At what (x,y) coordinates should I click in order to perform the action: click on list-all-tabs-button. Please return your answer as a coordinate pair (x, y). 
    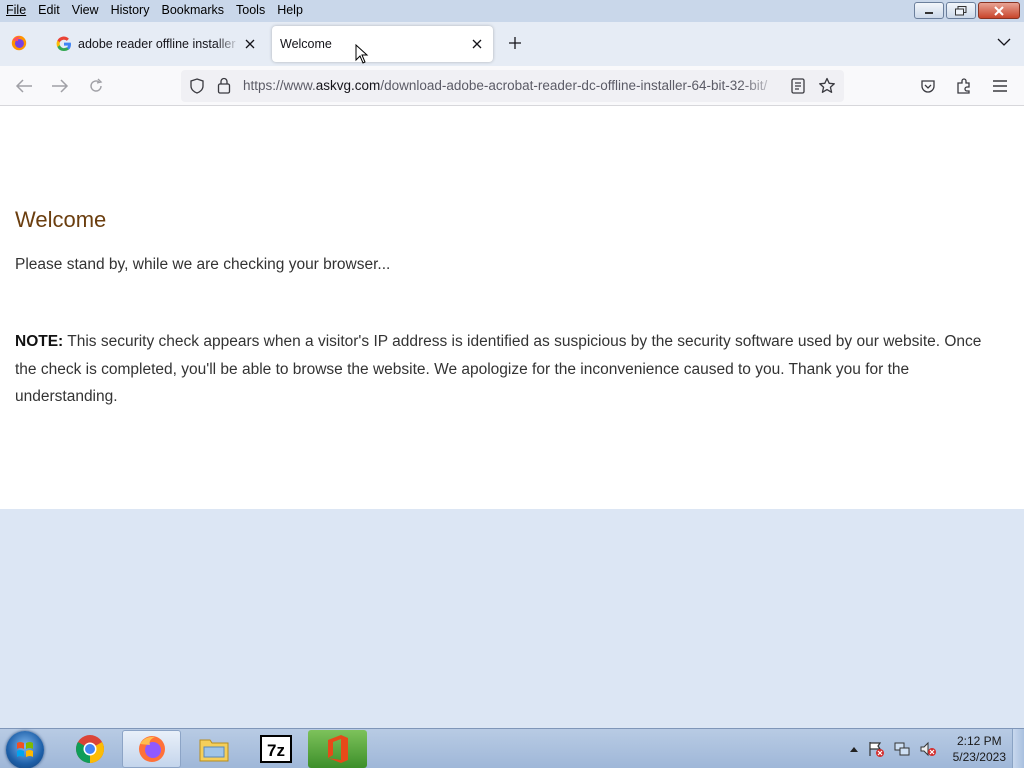
    Looking at the image, I should click on (1004, 42).